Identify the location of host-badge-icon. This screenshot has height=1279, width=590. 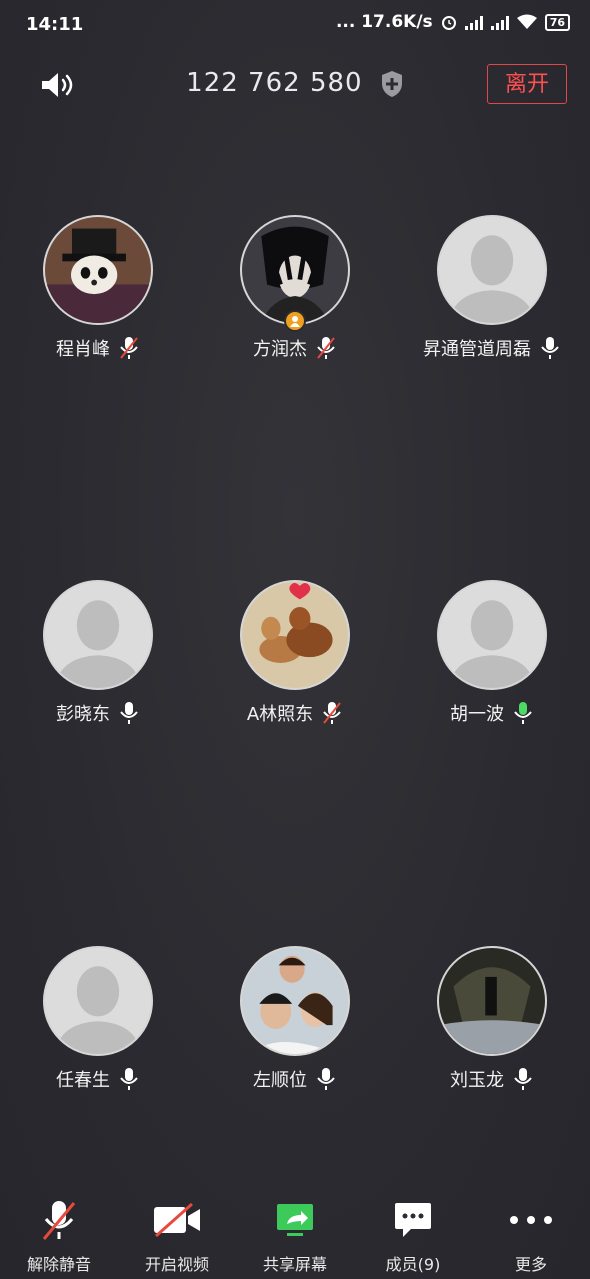
(295, 321).